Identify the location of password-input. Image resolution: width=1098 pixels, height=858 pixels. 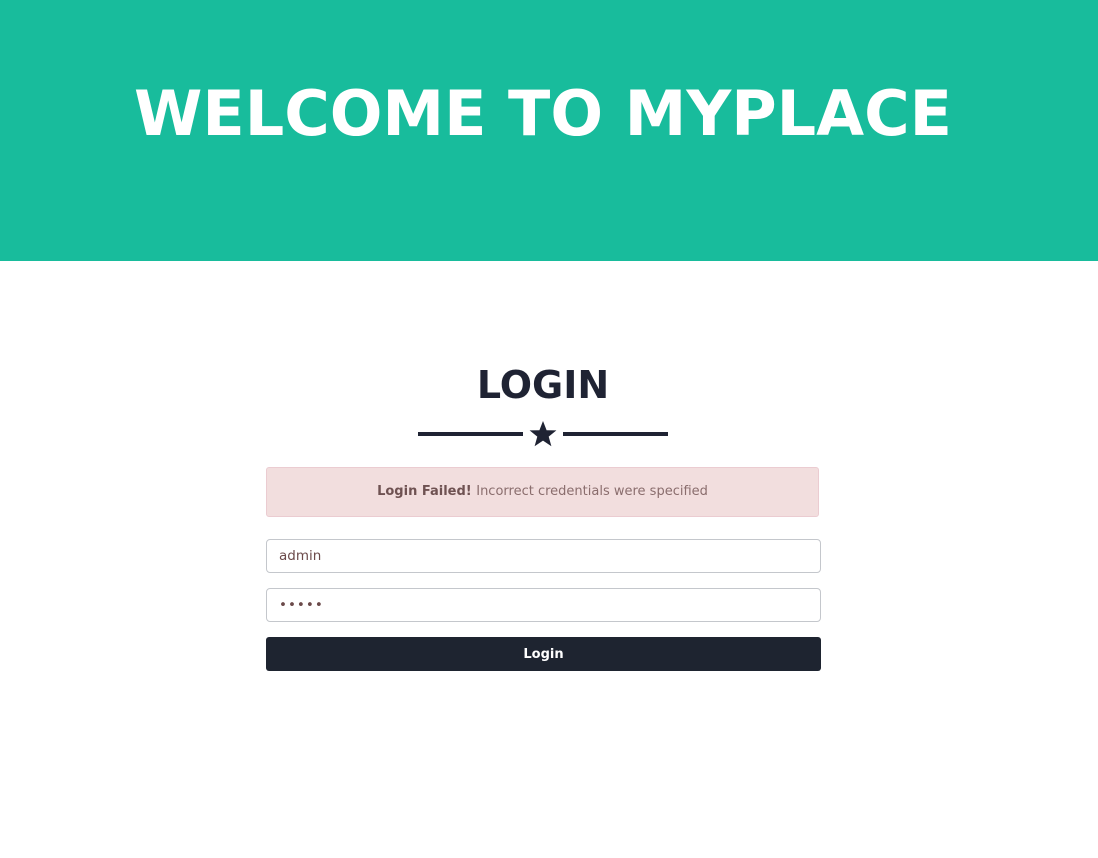
(543, 605).